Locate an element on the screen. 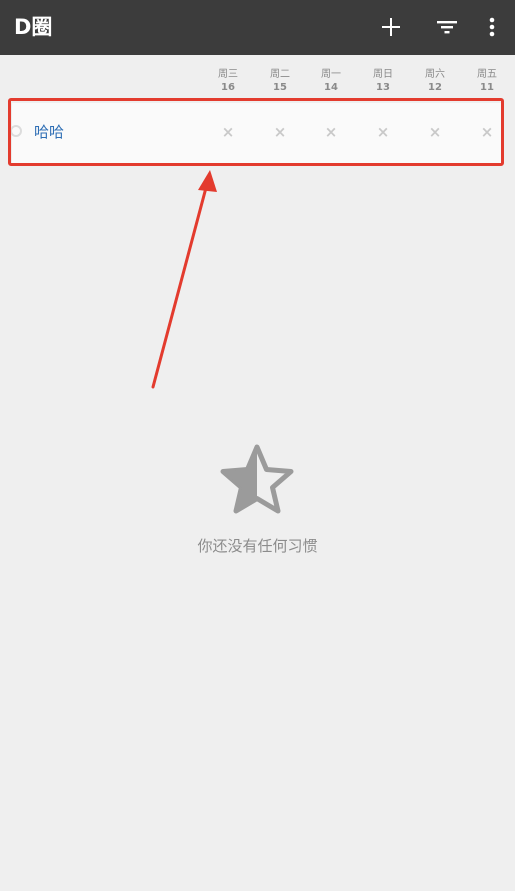 The width and height of the screenshot is (515, 891). more-vertical-icon is located at coordinates (492, 27).